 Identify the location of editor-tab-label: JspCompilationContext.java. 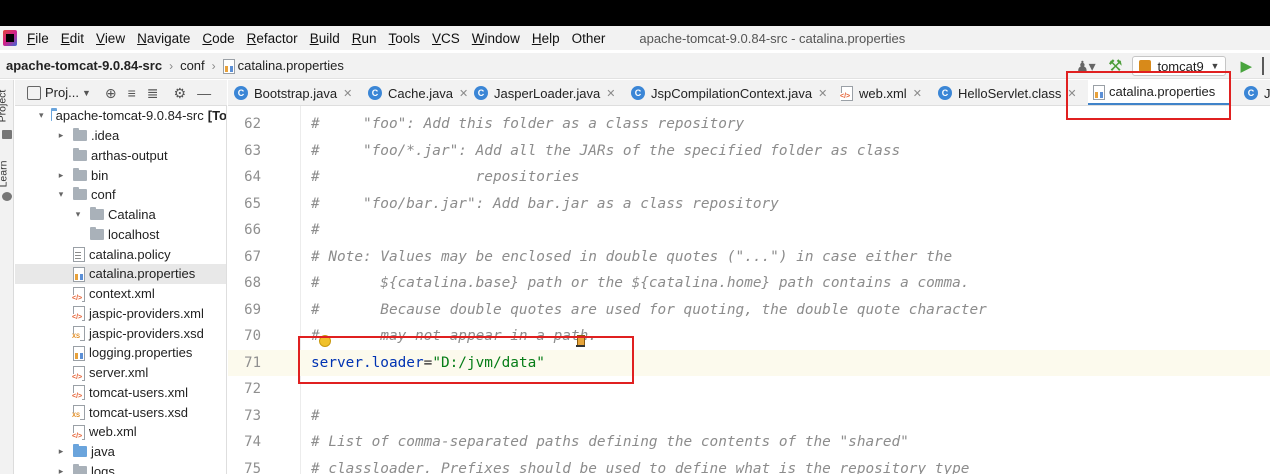
(732, 93).